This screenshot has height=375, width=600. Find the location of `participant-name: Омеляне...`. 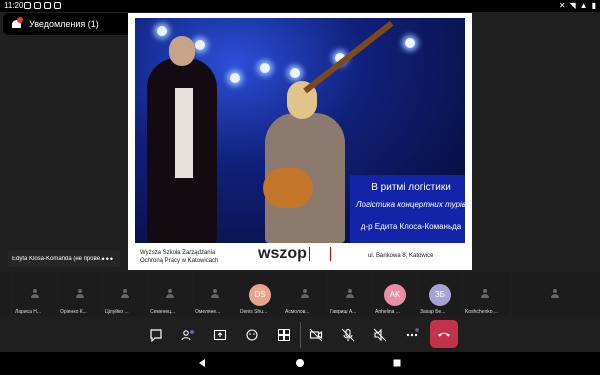

participant-name: Омеляне... is located at coordinates (208, 312).